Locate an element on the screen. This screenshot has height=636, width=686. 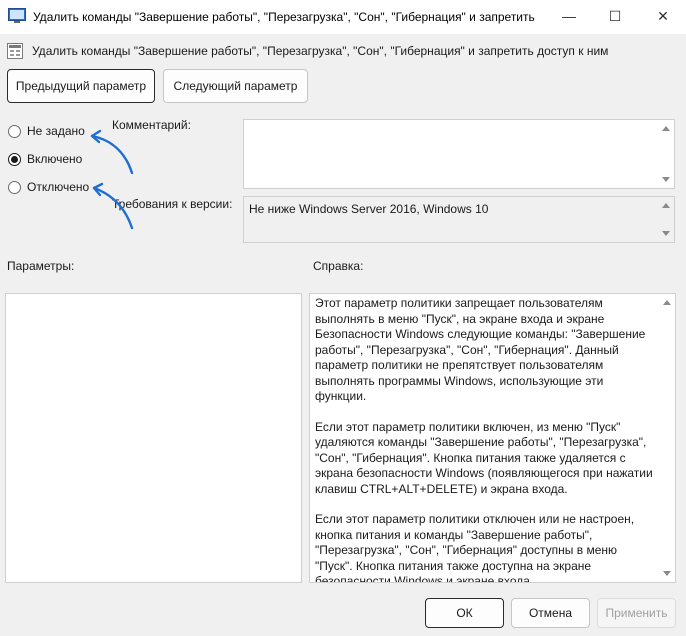
comment-textarea is located at coordinates (459, 154).